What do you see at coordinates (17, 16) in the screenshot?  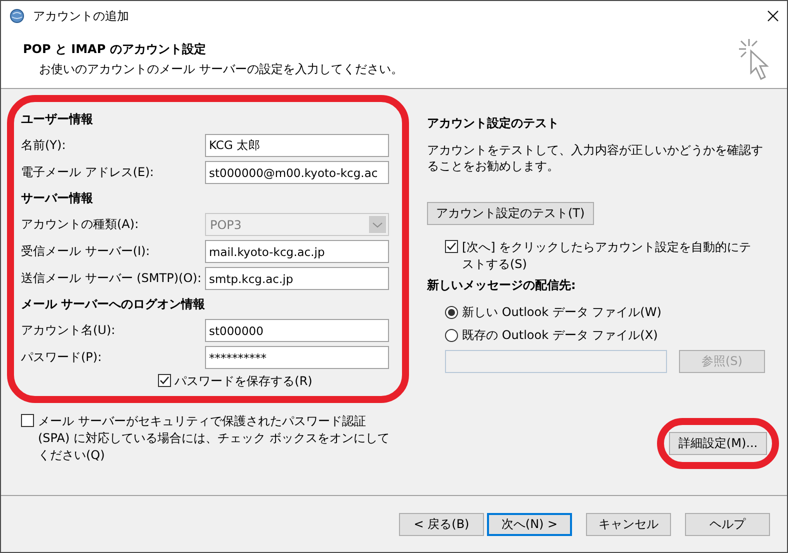 I see `globe-icon` at bounding box center [17, 16].